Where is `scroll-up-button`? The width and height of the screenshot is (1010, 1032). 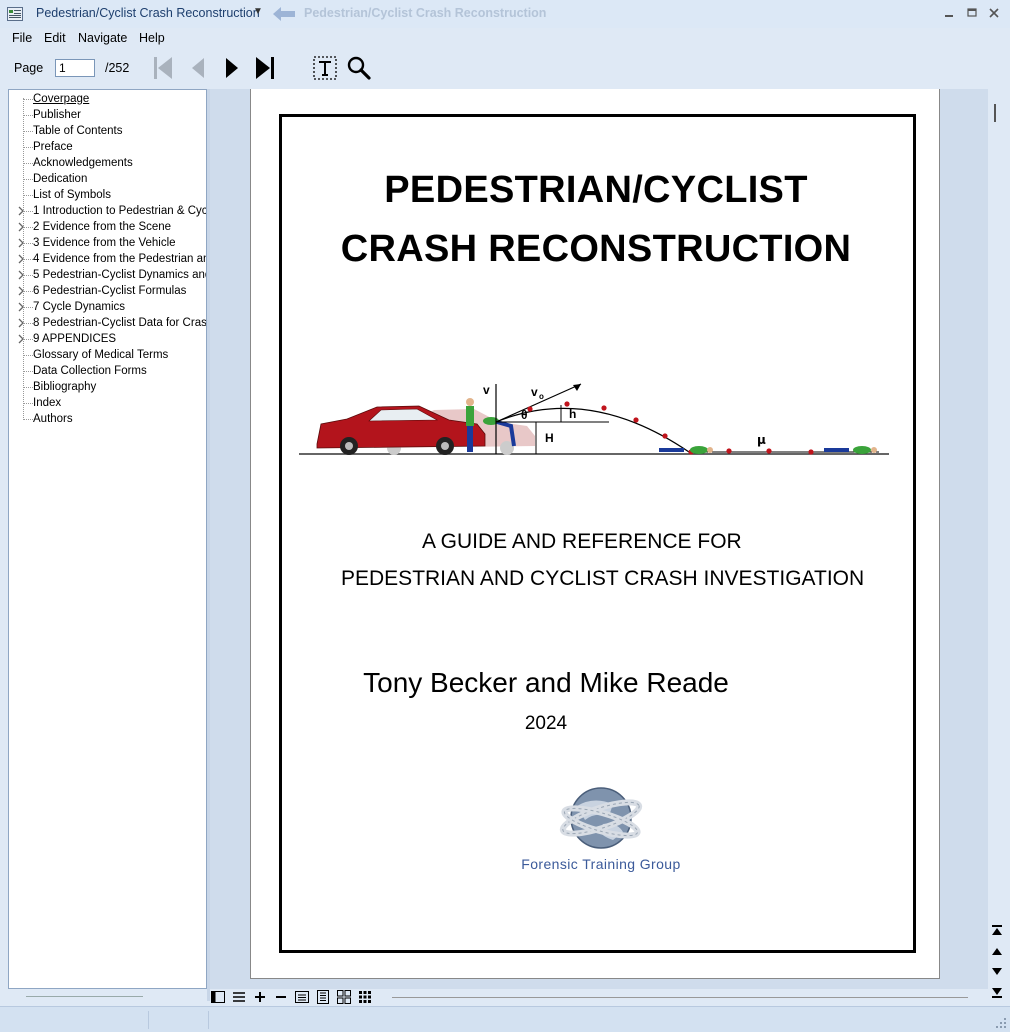 scroll-up-button is located at coordinates (997, 952).